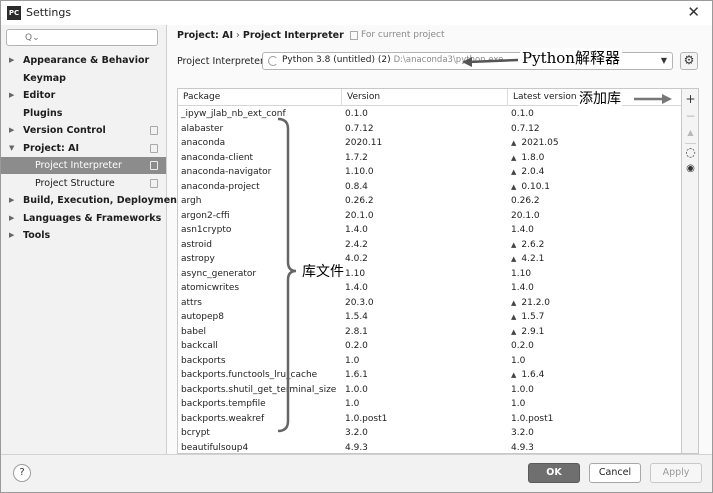 Image resolution: width=713 pixels, height=493 pixels. I want to click on column-header-version: Version, so click(425, 97).